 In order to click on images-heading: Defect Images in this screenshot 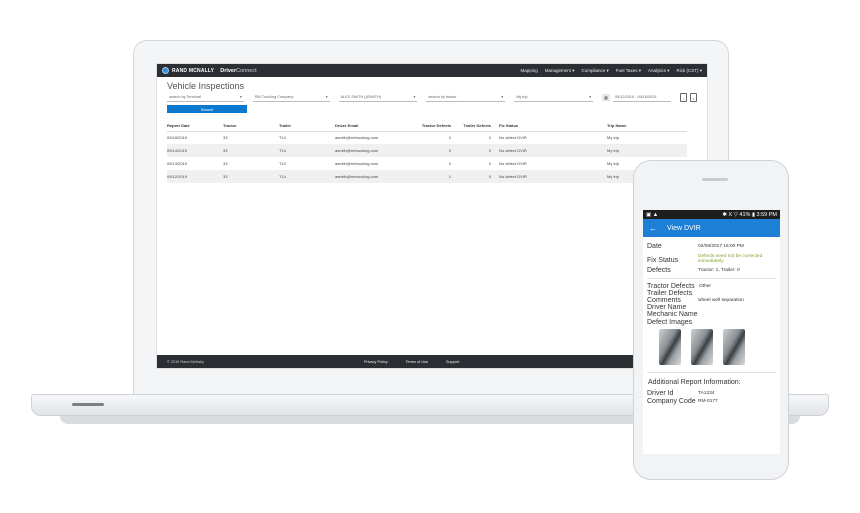, I will do `click(711, 322)`.